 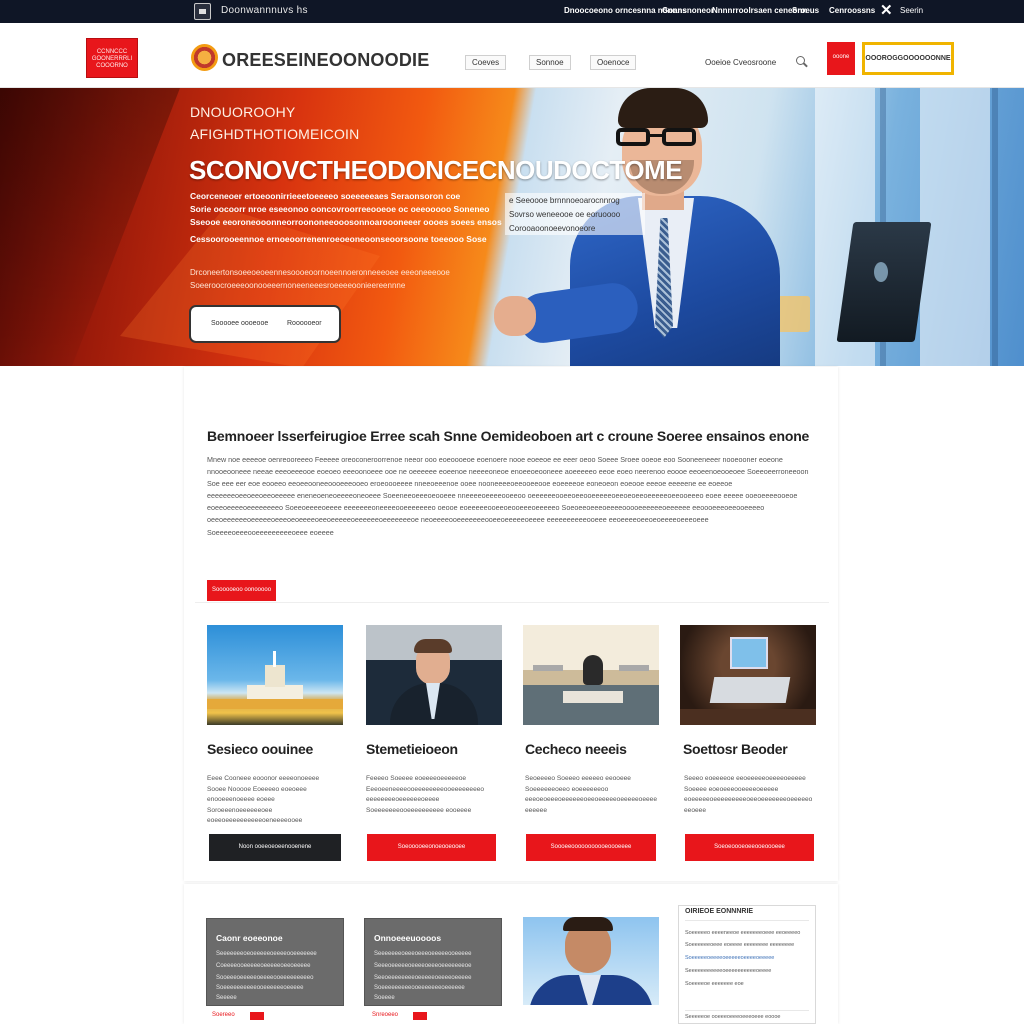 What do you see at coordinates (881, 272) in the screenshot?
I see `laptop-logo-icon` at bounding box center [881, 272].